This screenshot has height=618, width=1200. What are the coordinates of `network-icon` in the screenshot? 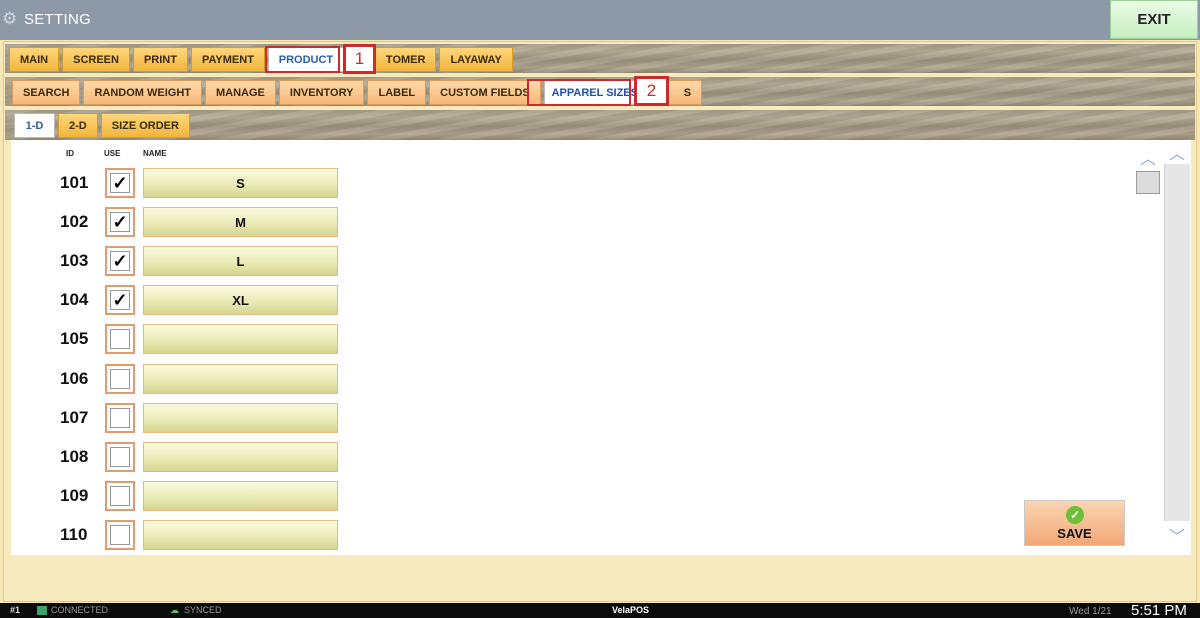 It's located at (42, 610).